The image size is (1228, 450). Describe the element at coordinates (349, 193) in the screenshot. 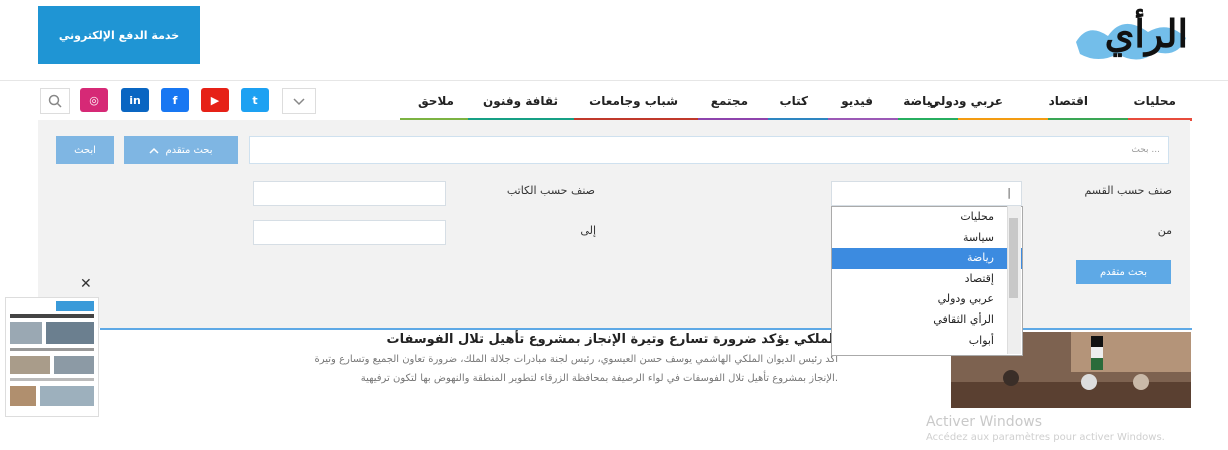

I see `writer-input` at that location.